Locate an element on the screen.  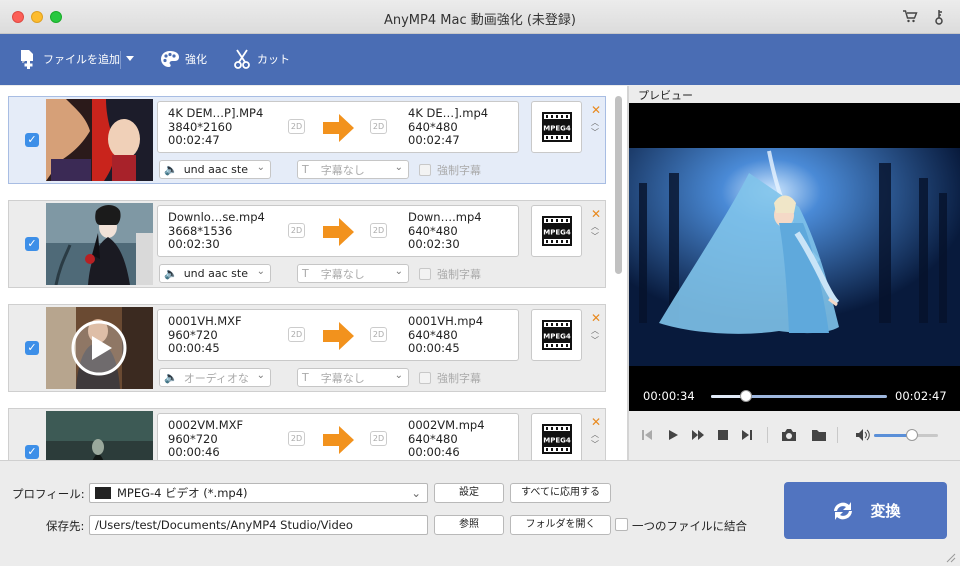
apply-to-all-button: すべてに応用する is located at coordinates (560, 493).